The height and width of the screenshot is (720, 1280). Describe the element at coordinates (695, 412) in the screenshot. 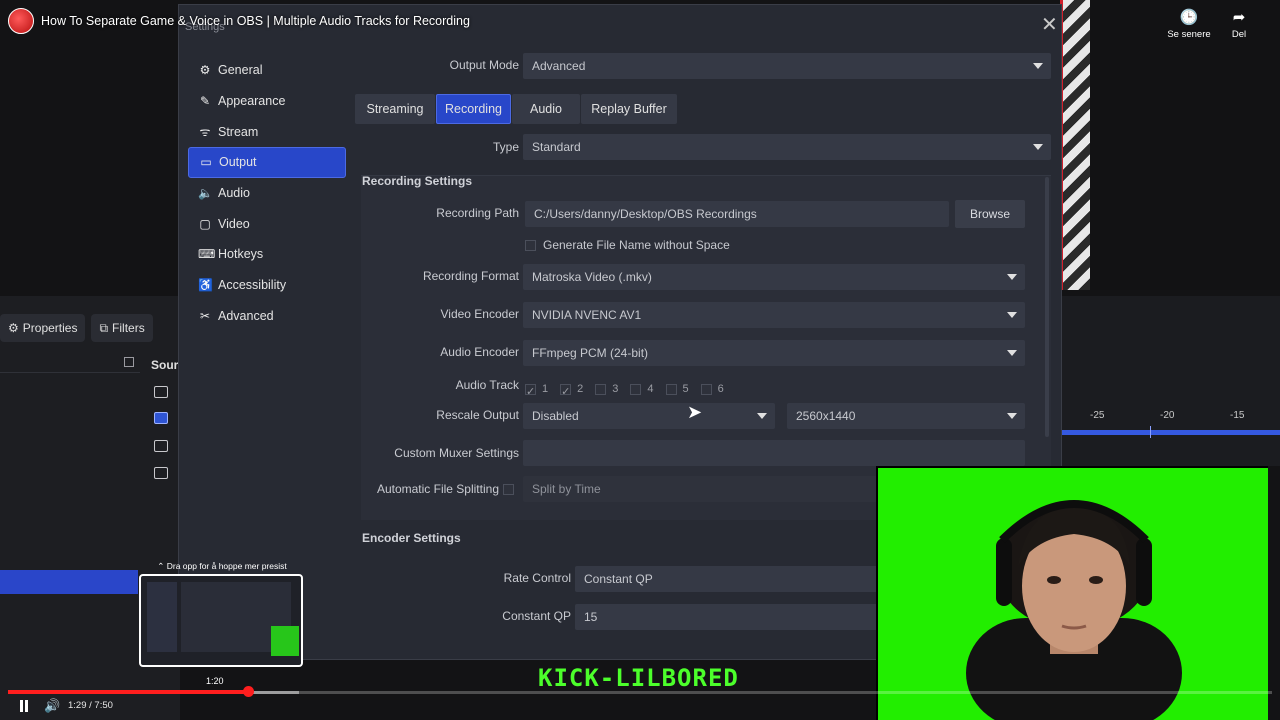

I see `mouse-cursor-icon: ➤` at that location.